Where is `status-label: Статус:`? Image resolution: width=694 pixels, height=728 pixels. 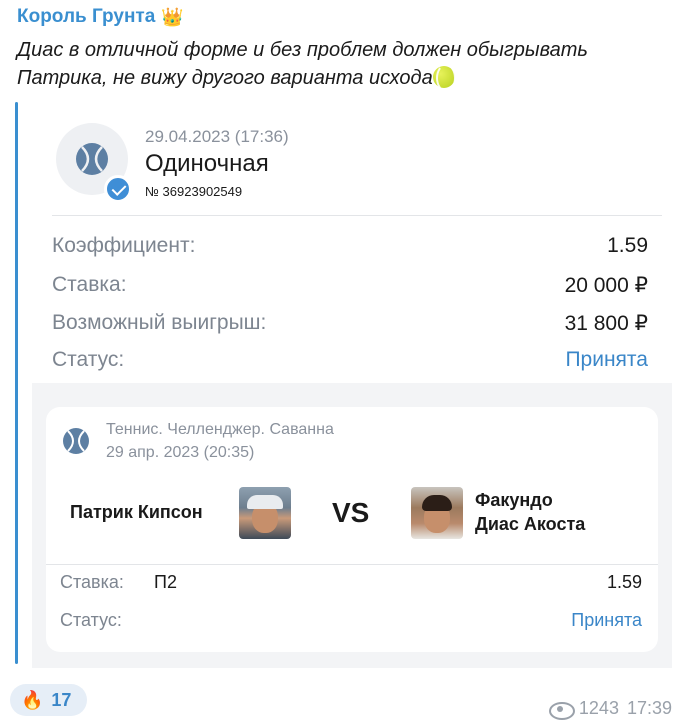
status-label: Статус: is located at coordinates (88, 359).